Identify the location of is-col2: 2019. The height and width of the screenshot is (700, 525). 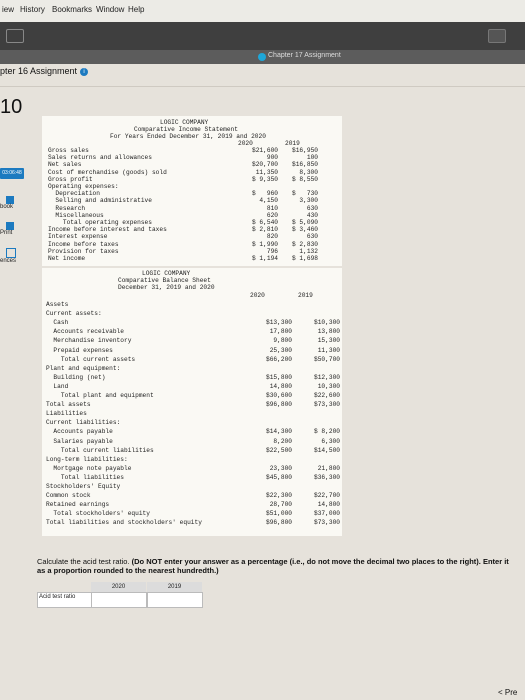
(292, 143).